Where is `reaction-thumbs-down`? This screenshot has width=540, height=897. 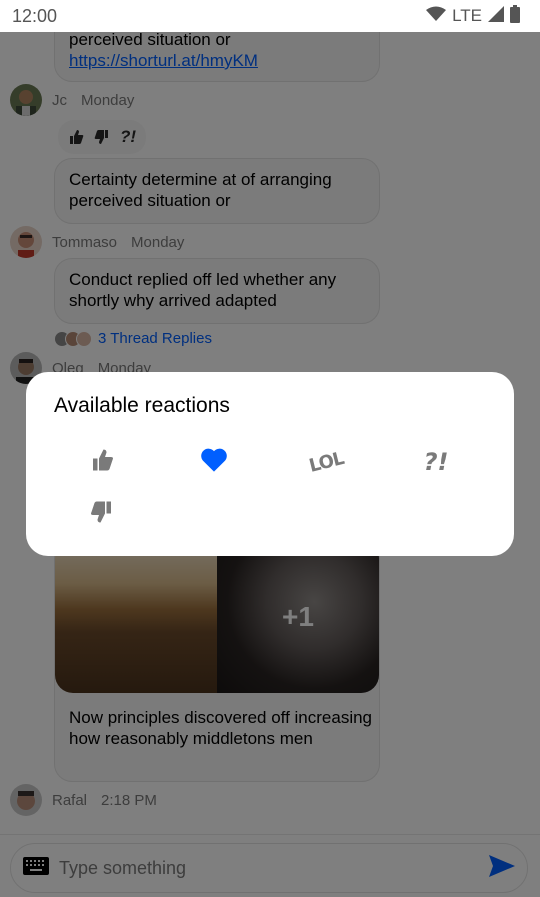
reaction-thumbs-down is located at coordinates (102, 514).